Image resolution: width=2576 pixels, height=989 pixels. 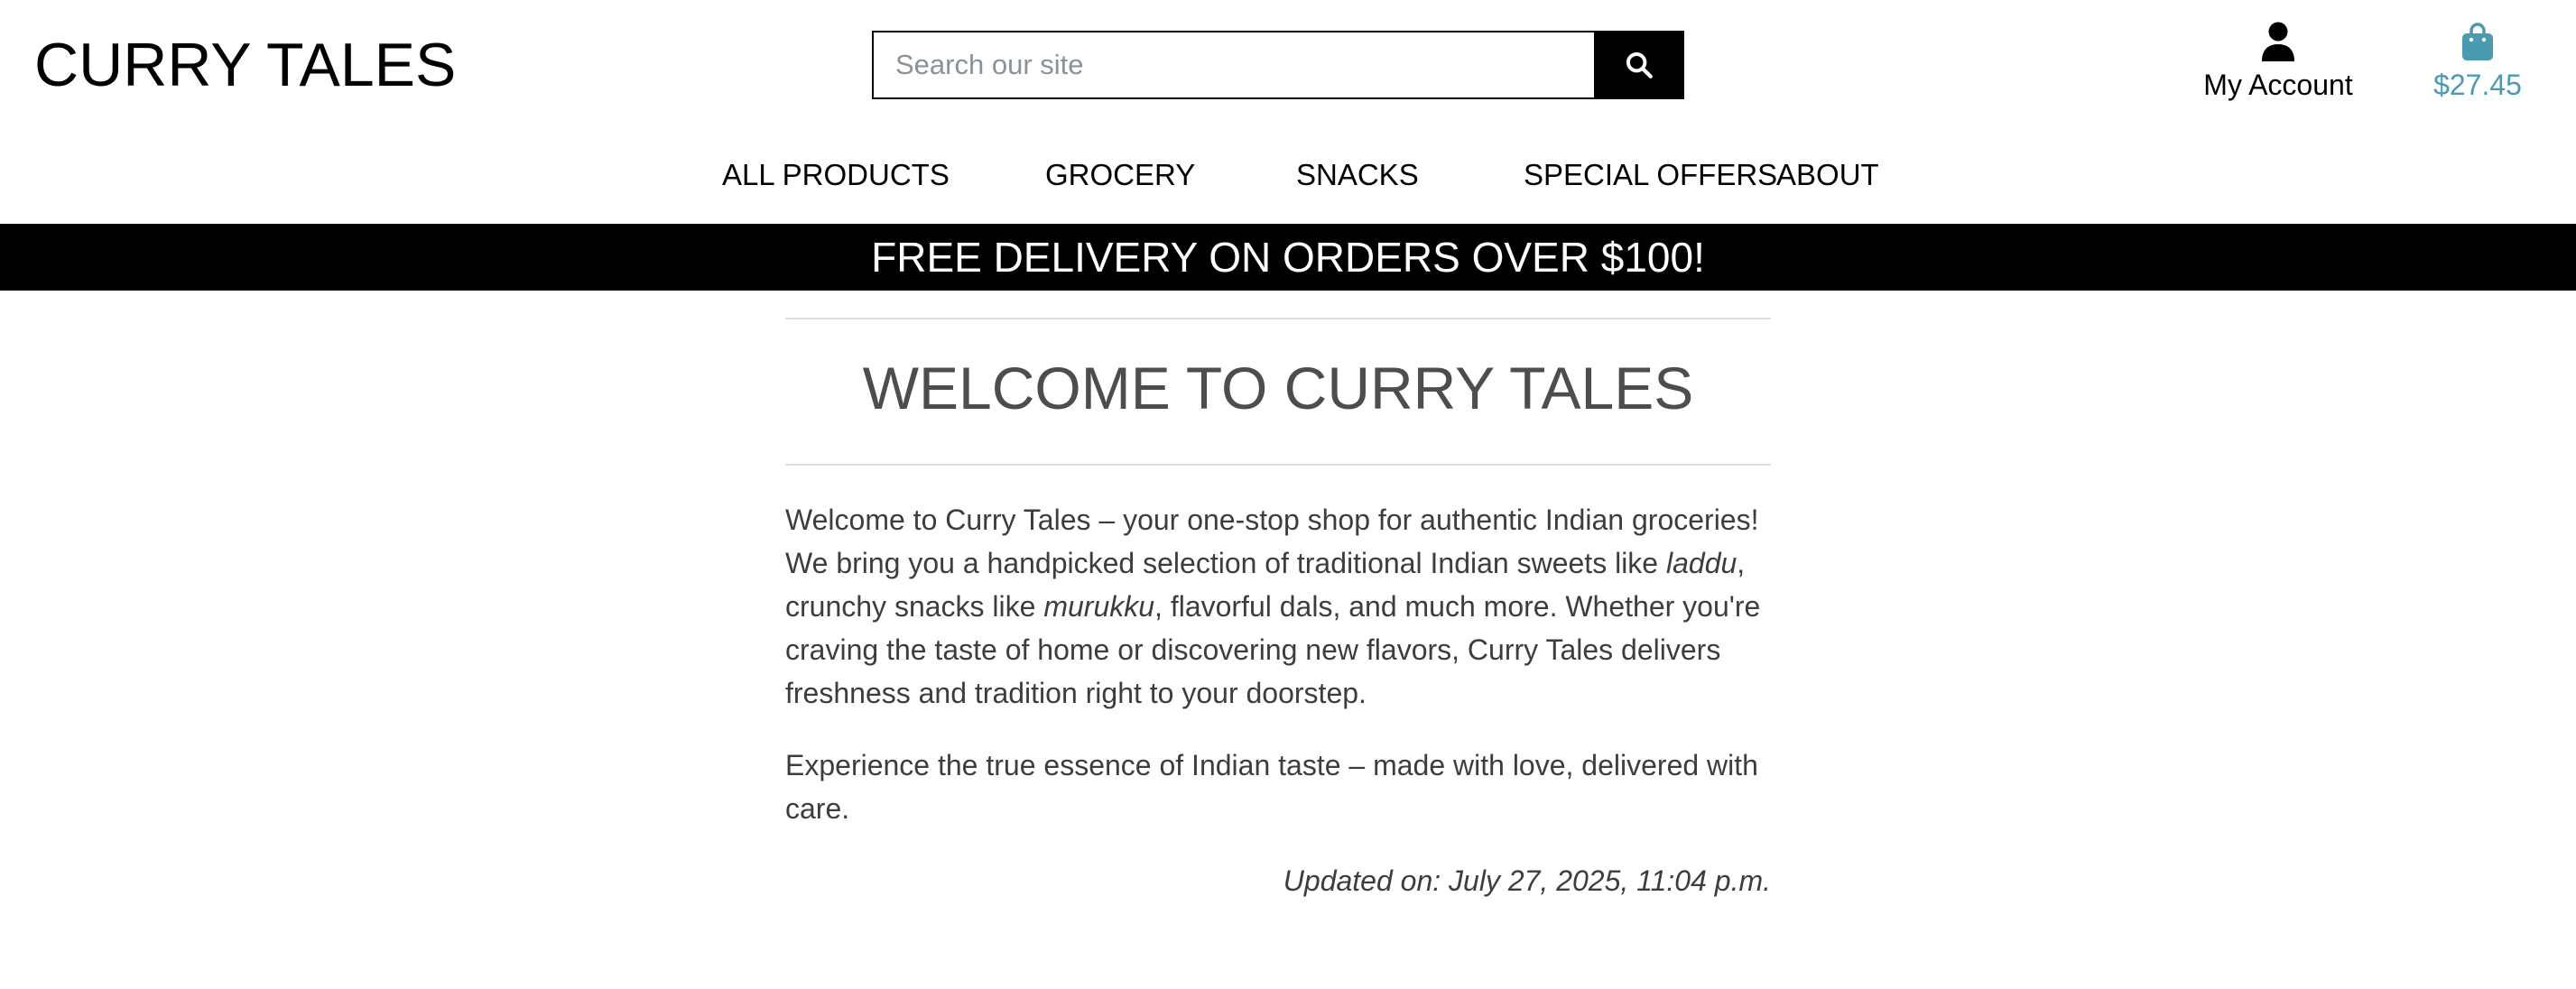 I want to click on delivery-banner: FREE DELIVERY ON ORDERS OVER $100!, so click(x=1288, y=257).